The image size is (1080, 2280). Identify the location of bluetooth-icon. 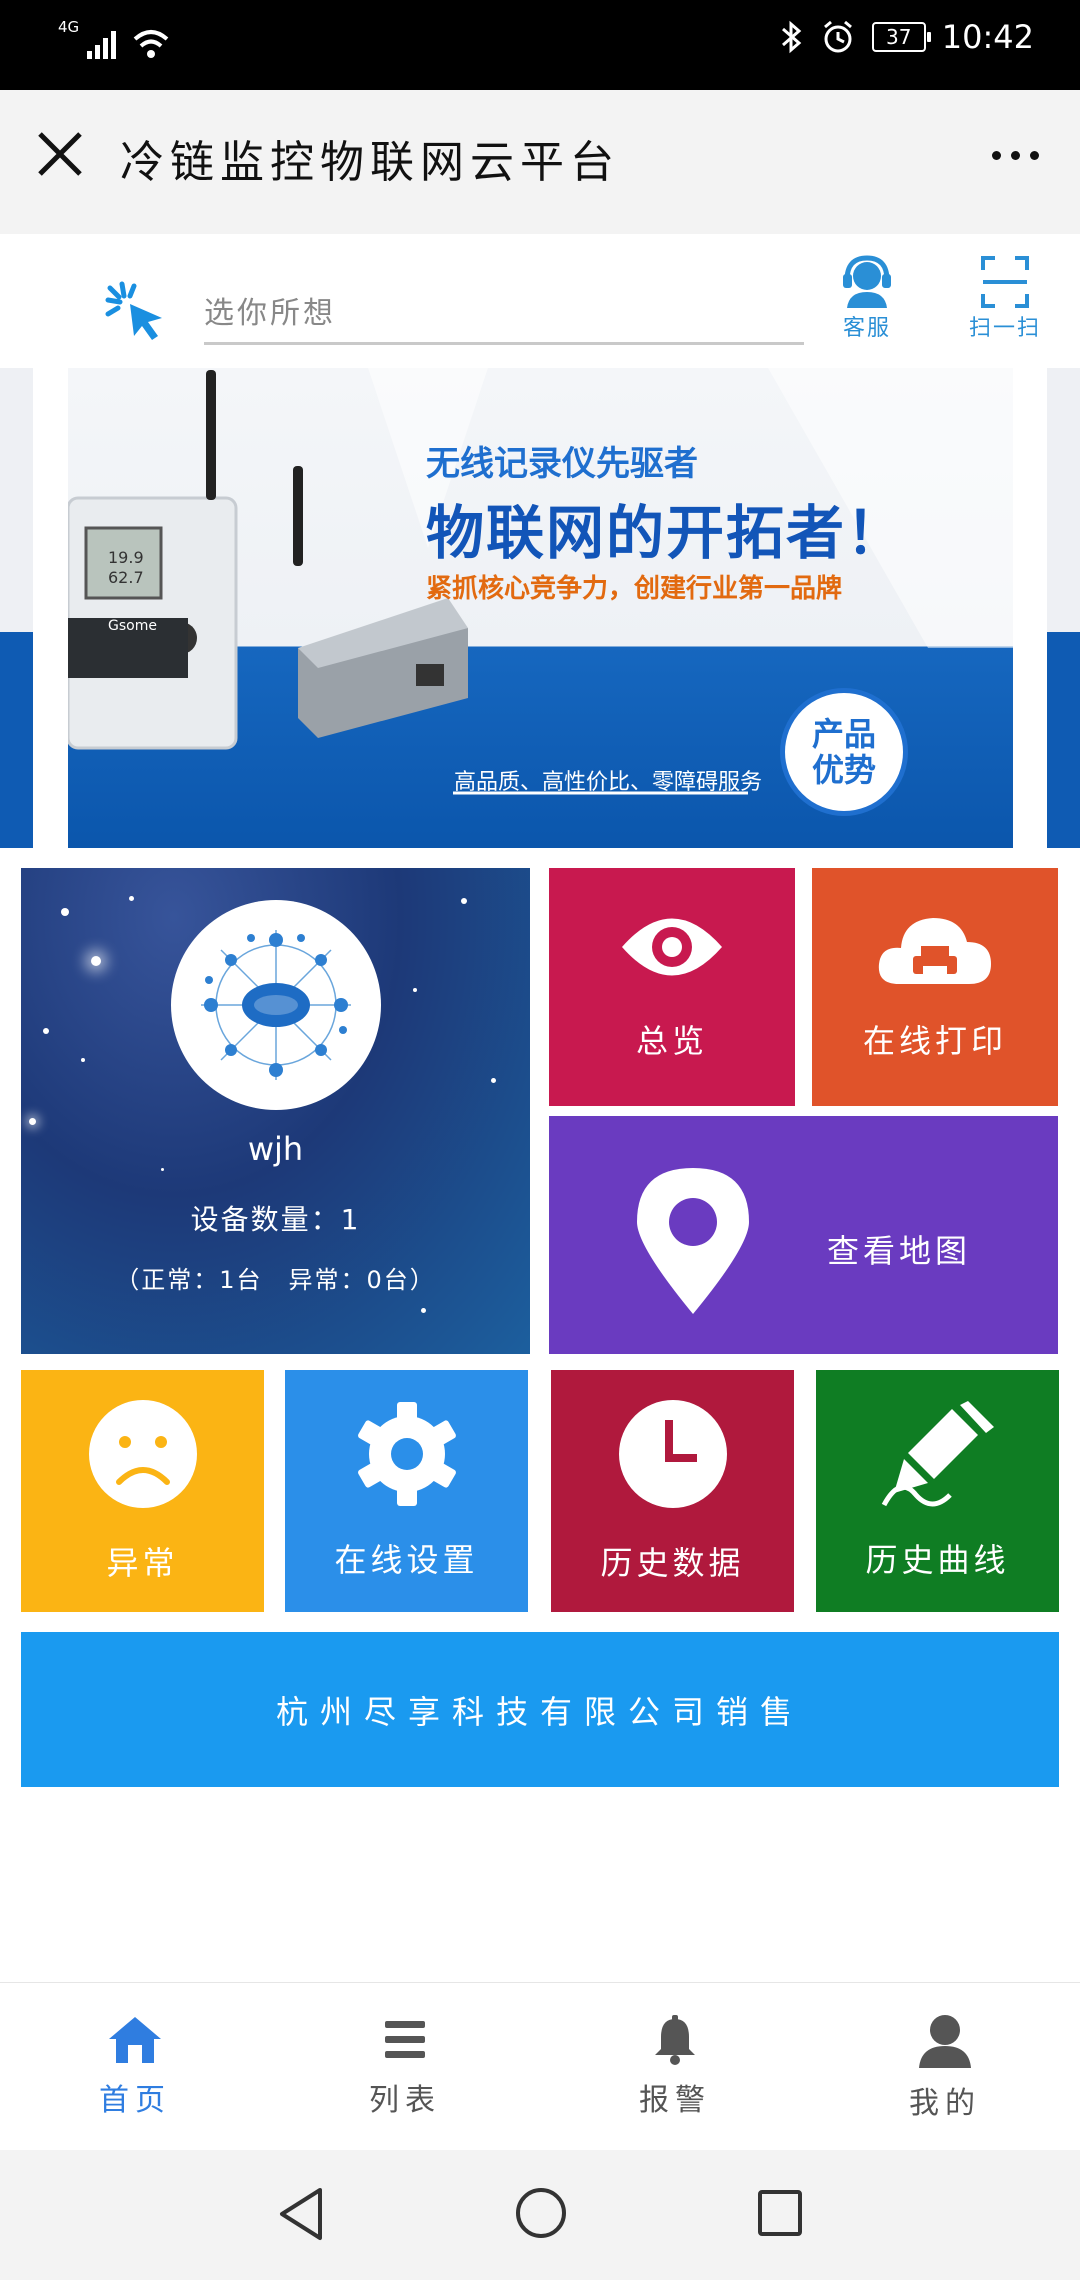
(791, 37).